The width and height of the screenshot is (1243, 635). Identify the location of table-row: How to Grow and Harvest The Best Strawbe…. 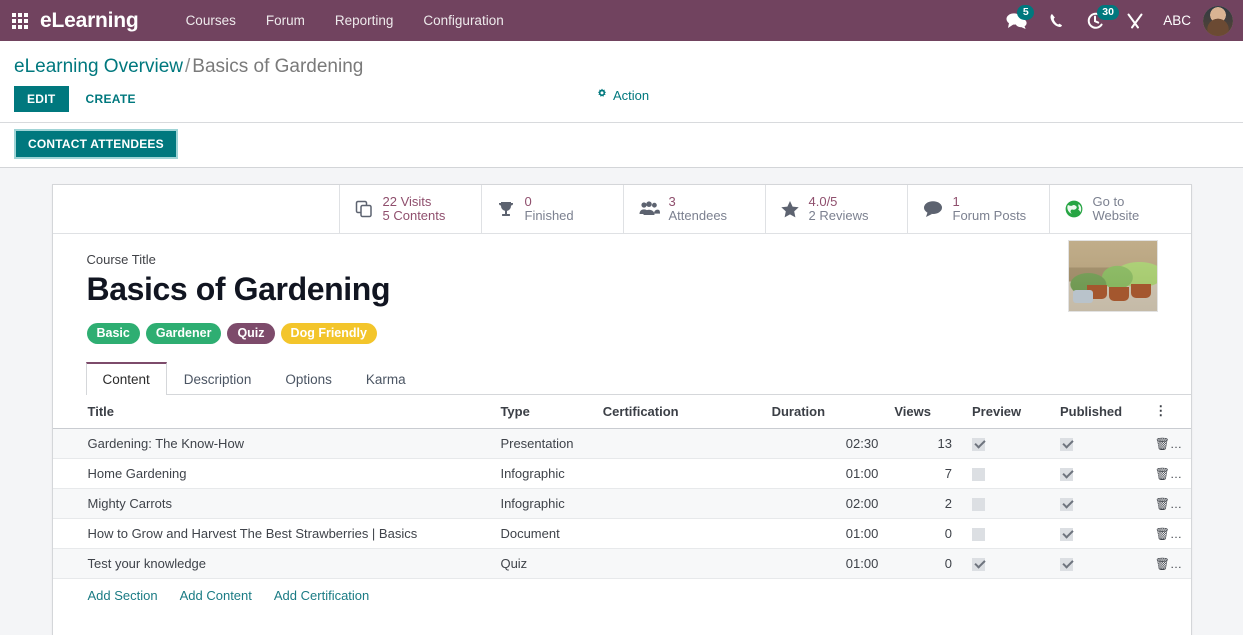
(621, 534).